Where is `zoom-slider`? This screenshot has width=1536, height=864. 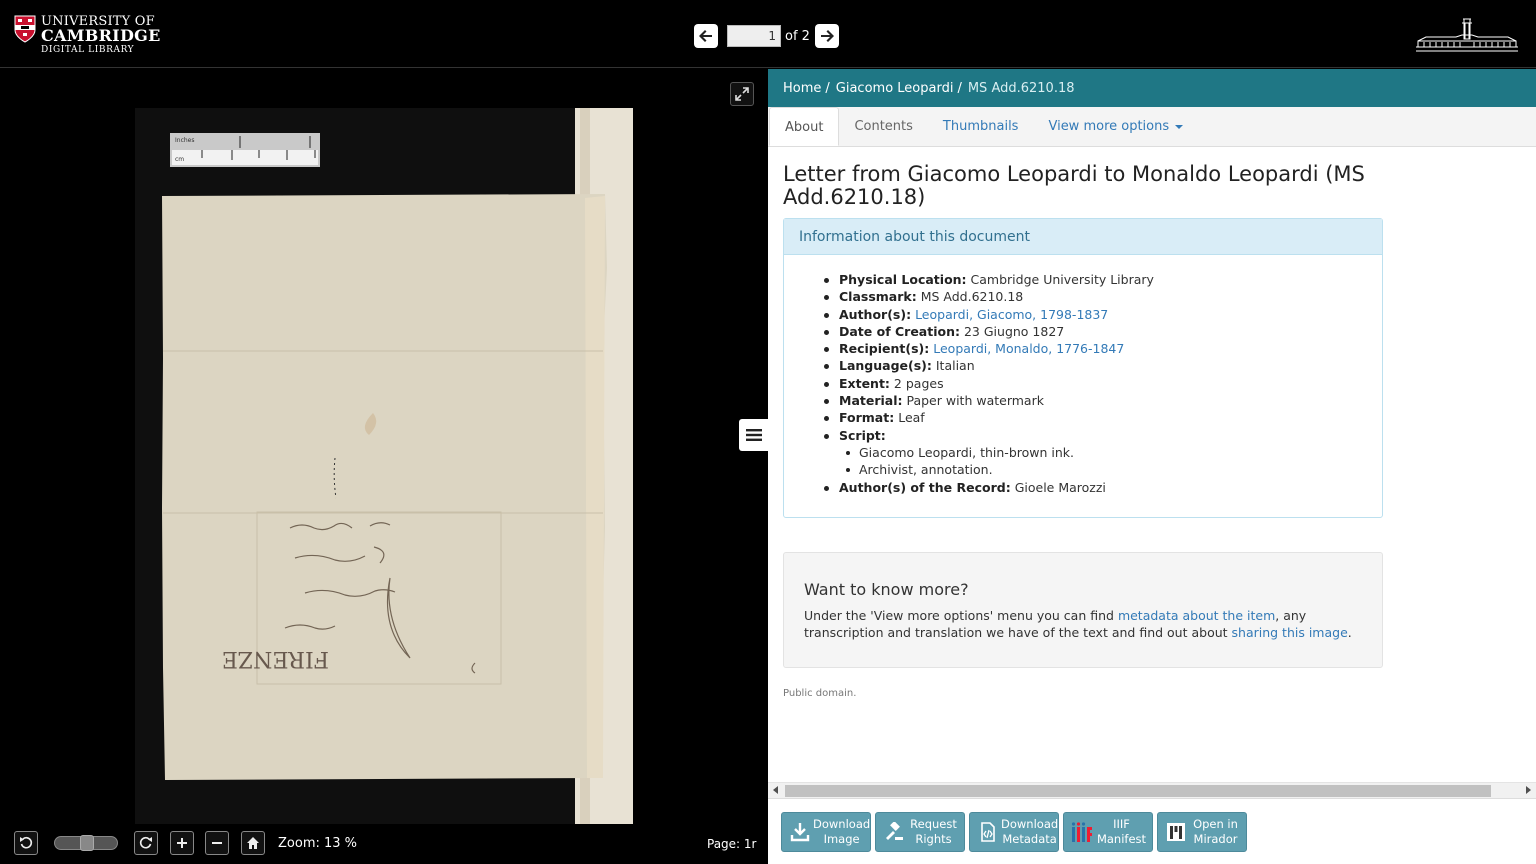
zoom-slider is located at coordinates (86, 843).